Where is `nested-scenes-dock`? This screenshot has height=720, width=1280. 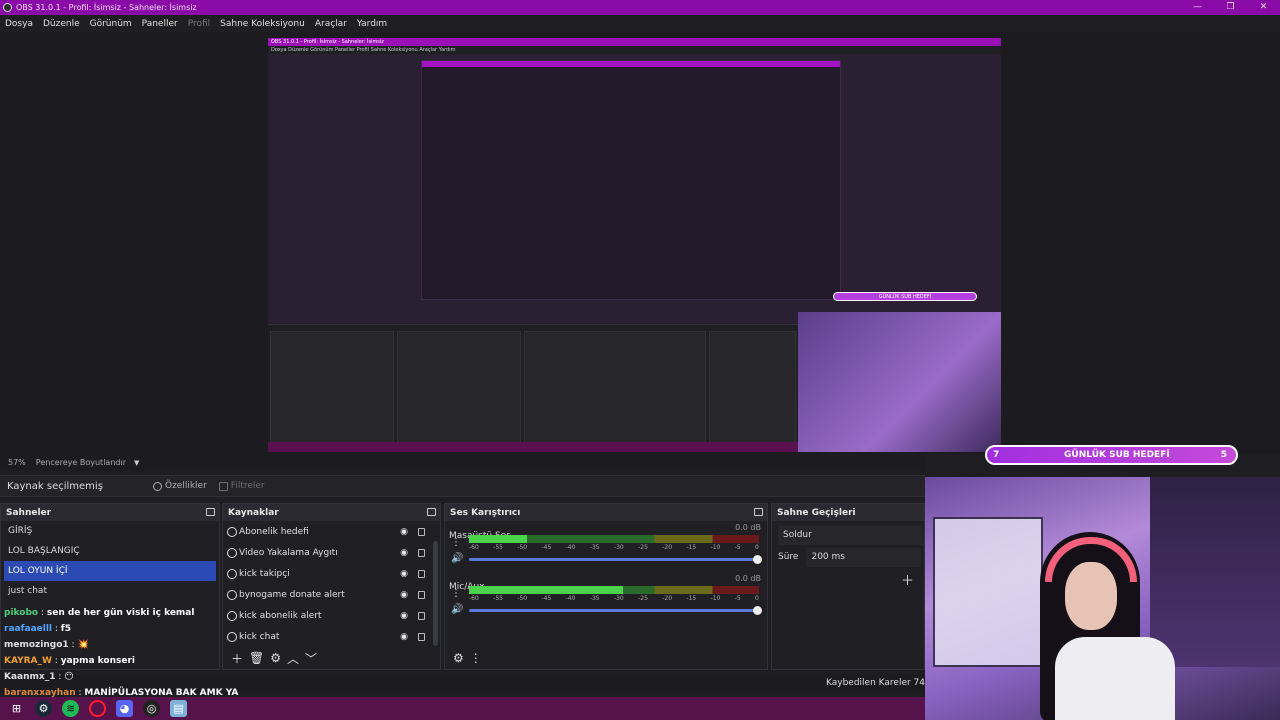
nested-scenes-dock is located at coordinates (332, 387).